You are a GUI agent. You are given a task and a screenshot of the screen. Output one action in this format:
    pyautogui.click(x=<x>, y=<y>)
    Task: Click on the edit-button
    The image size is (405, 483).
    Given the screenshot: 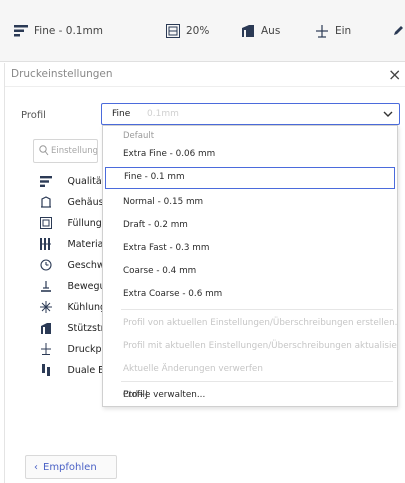 What is the action you would take?
    pyautogui.click(x=398, y=31)
    